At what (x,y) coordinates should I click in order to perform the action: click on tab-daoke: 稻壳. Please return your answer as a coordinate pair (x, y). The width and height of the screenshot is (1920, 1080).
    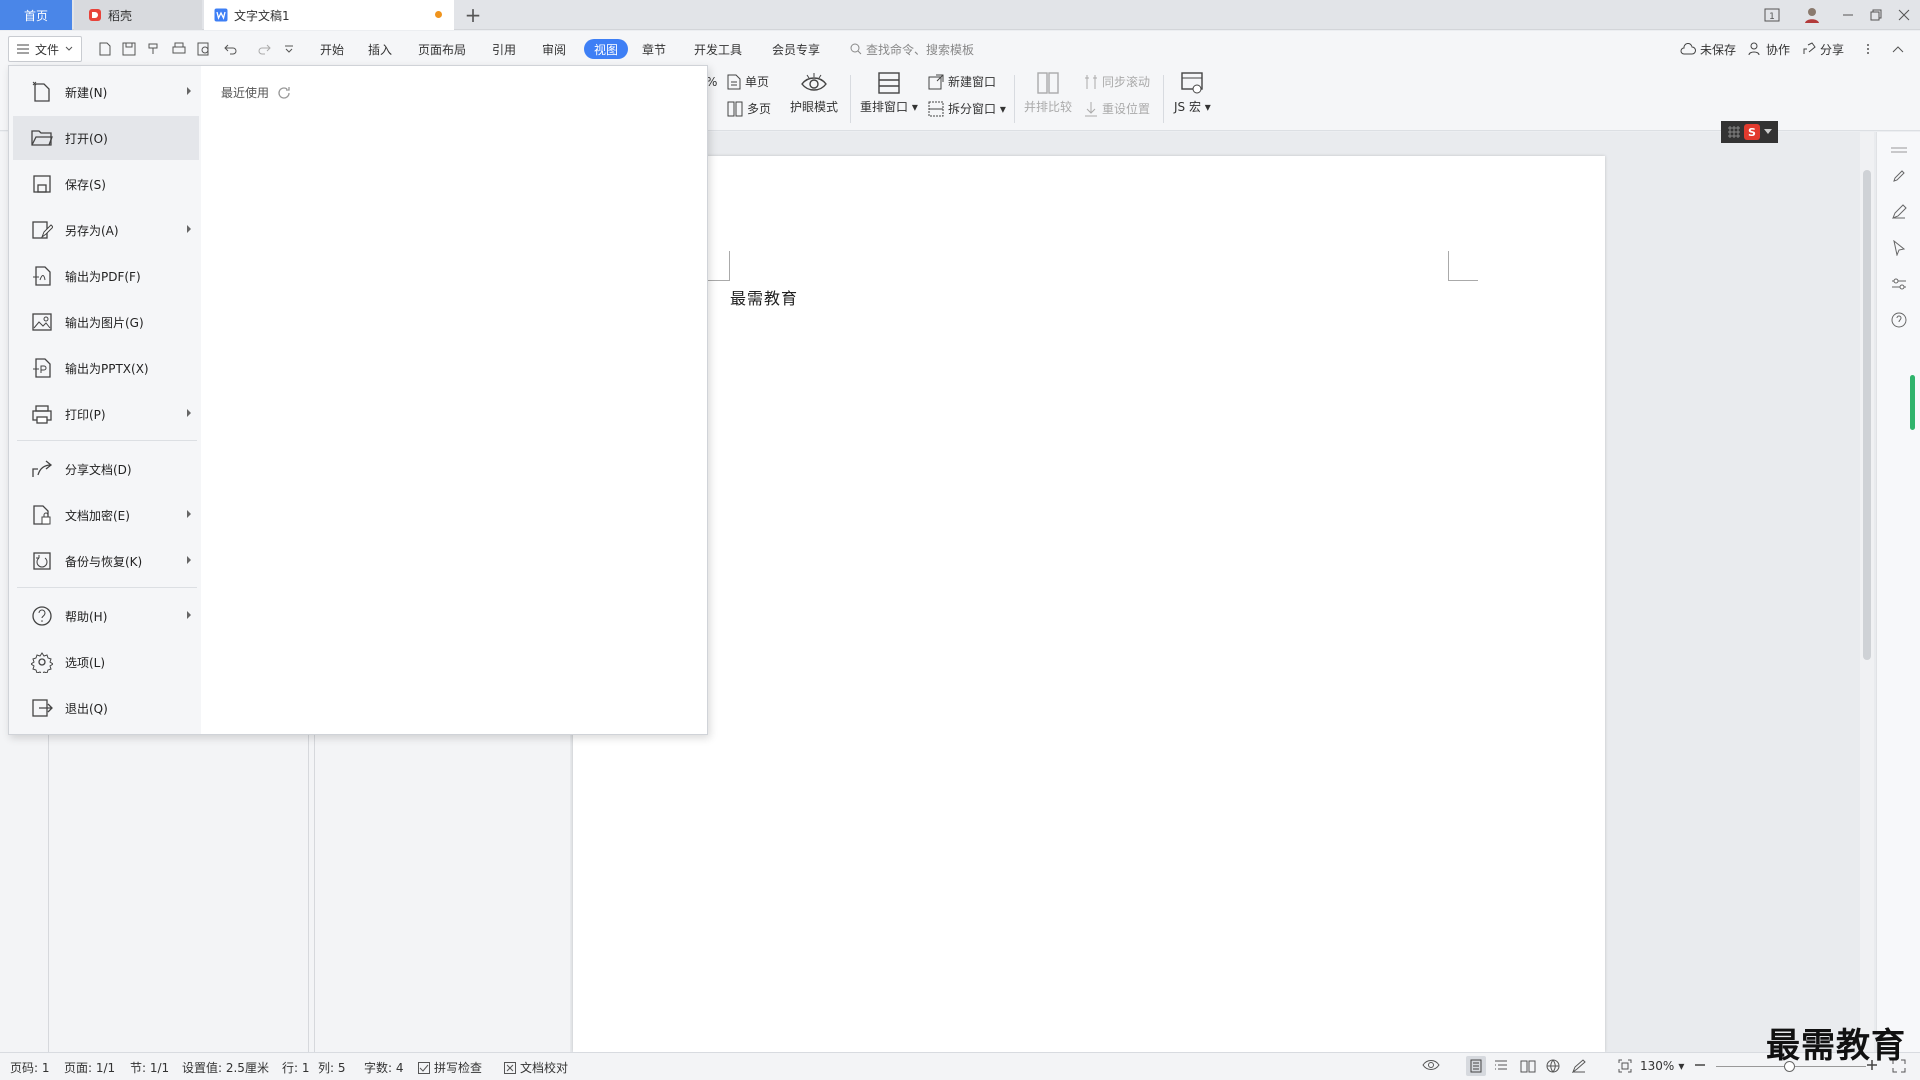
    Looking at the image, I should click on (138, 15).